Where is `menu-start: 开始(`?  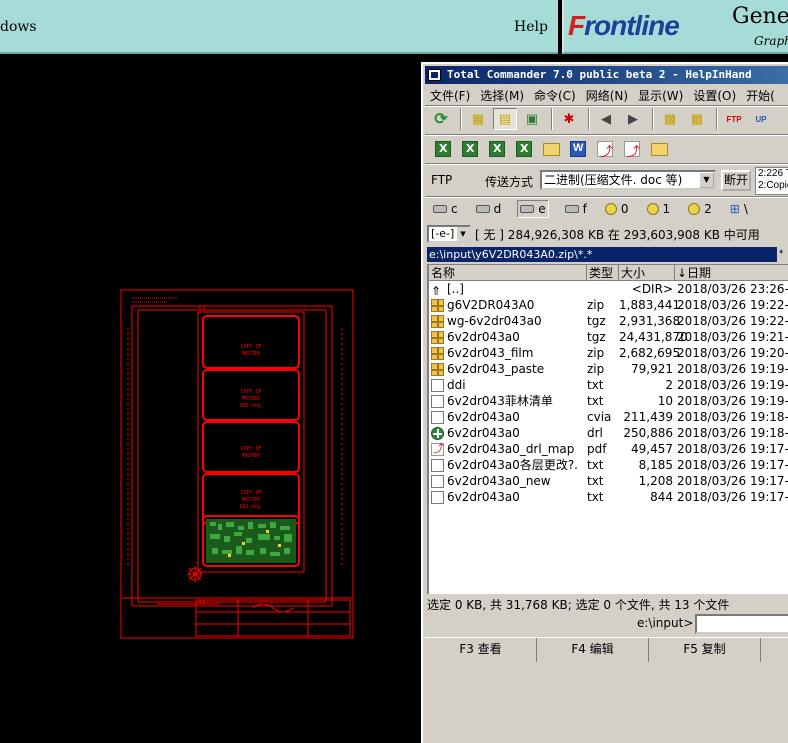
menu-start: 开始( is located at coordinates (760, 95).